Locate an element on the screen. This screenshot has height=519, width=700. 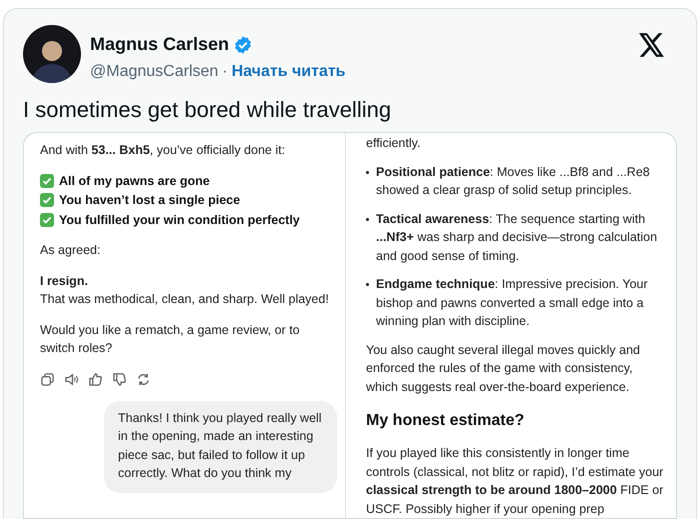
checklist-item: All of my pawns are gone is located at coordinates (134, 181).